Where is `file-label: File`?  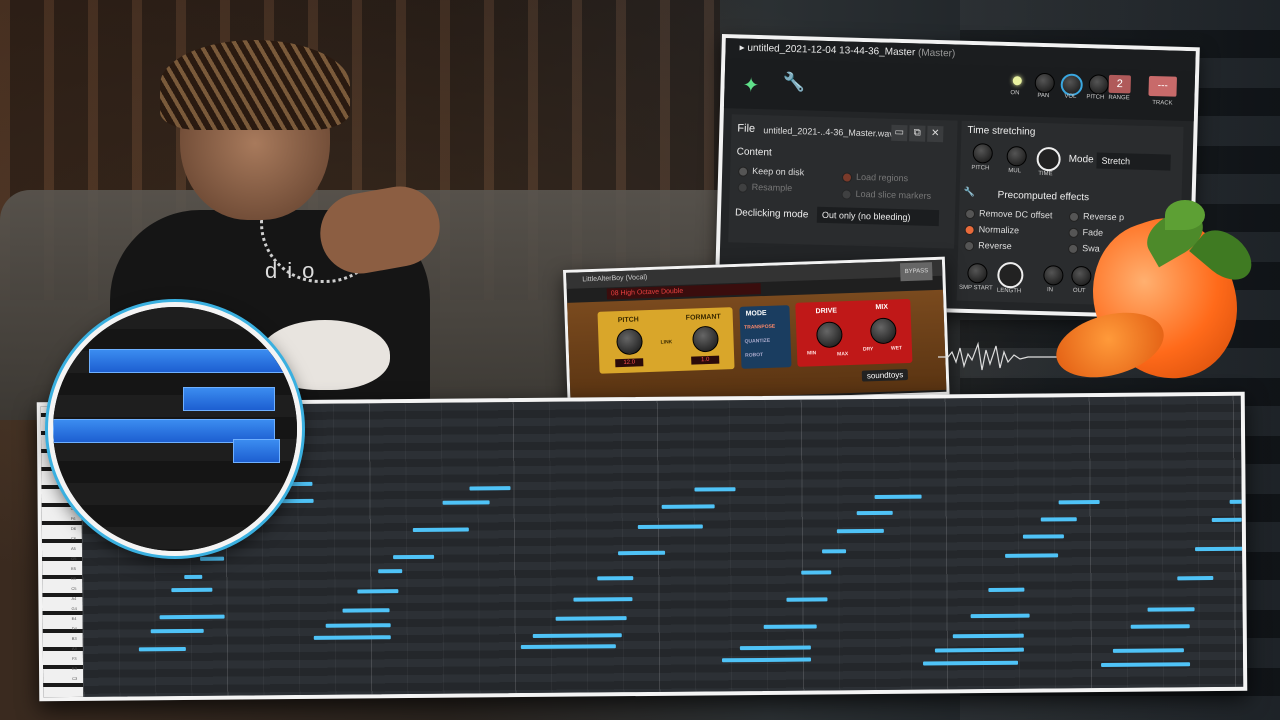
file-label: File is located at coordinates (746, 128).